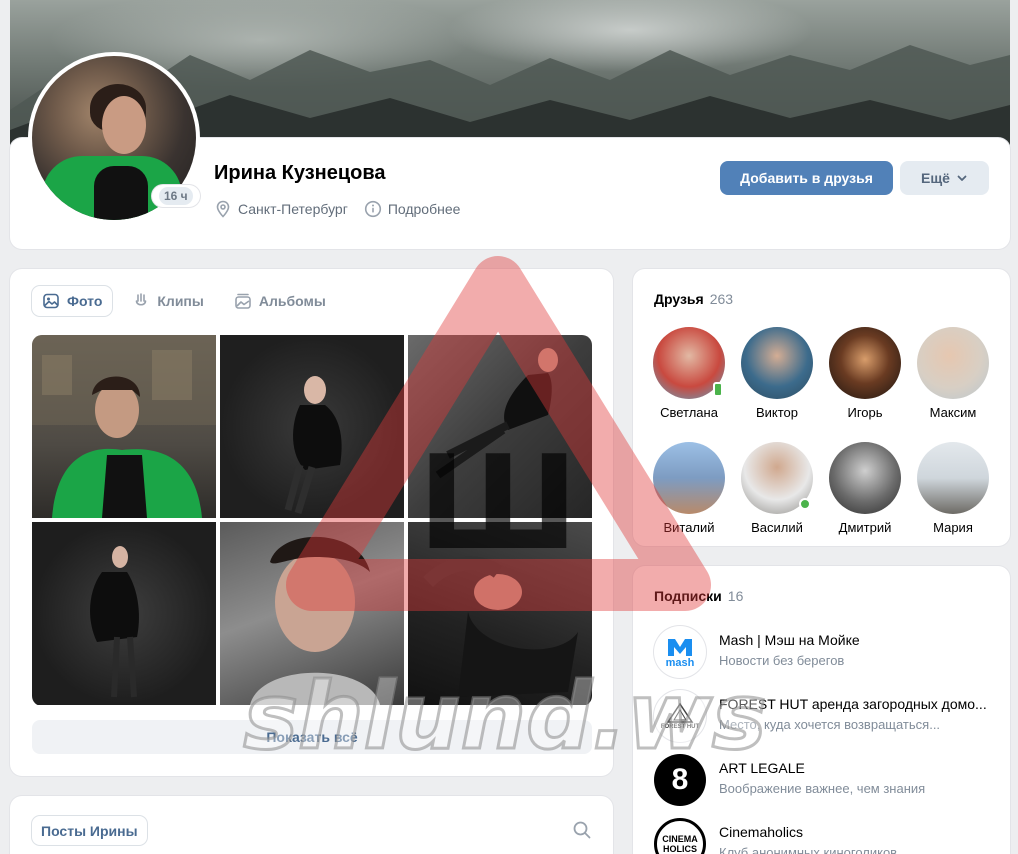  Describe the element at coordinates (953, 527) in the screenshot. I see `friend-name: Мария` at that location.